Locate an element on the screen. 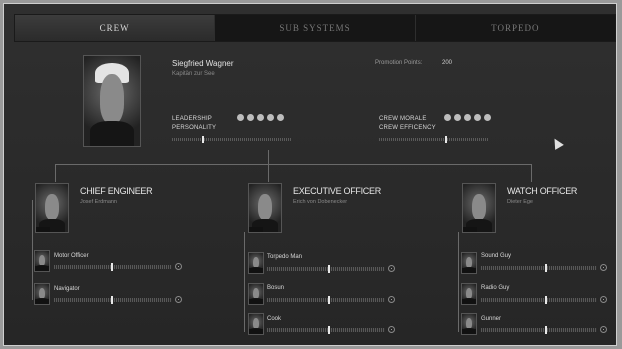 This screenshot has width=622, height=349. crew-label-bosun: Bosun is located at coordinates (276, 288).